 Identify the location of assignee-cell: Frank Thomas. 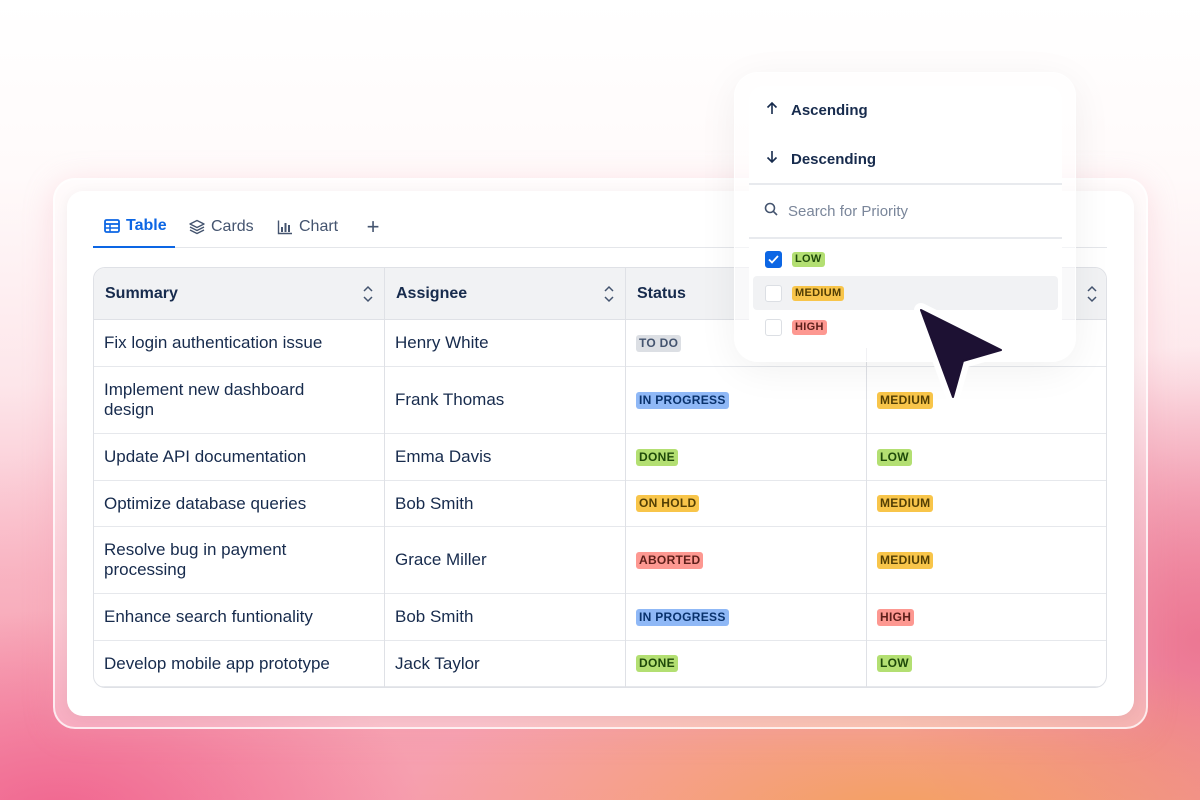
(505, 400).